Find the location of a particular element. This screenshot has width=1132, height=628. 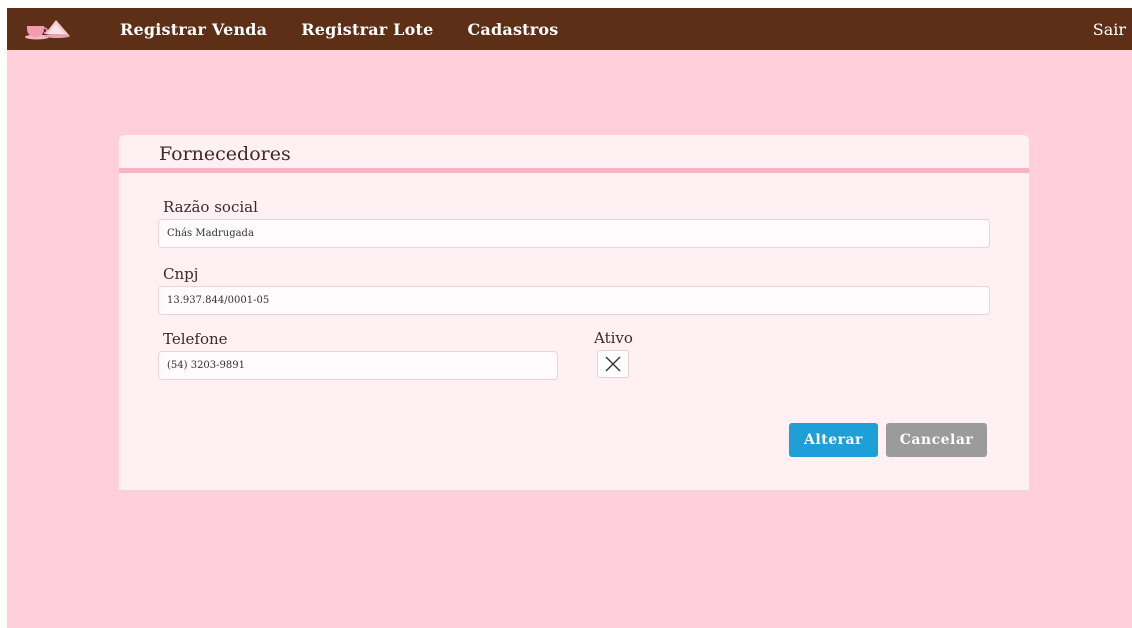

nav-links: Registrar Venda Registrar Lote Cadastros is located at coordinates (339, 29).